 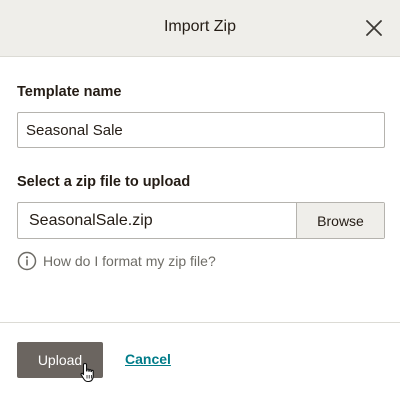 What do you see at coordinates (129, 261) in the screenshot?
I see `help-link: How do I format my zip file?` at bounding box center [129, 261].